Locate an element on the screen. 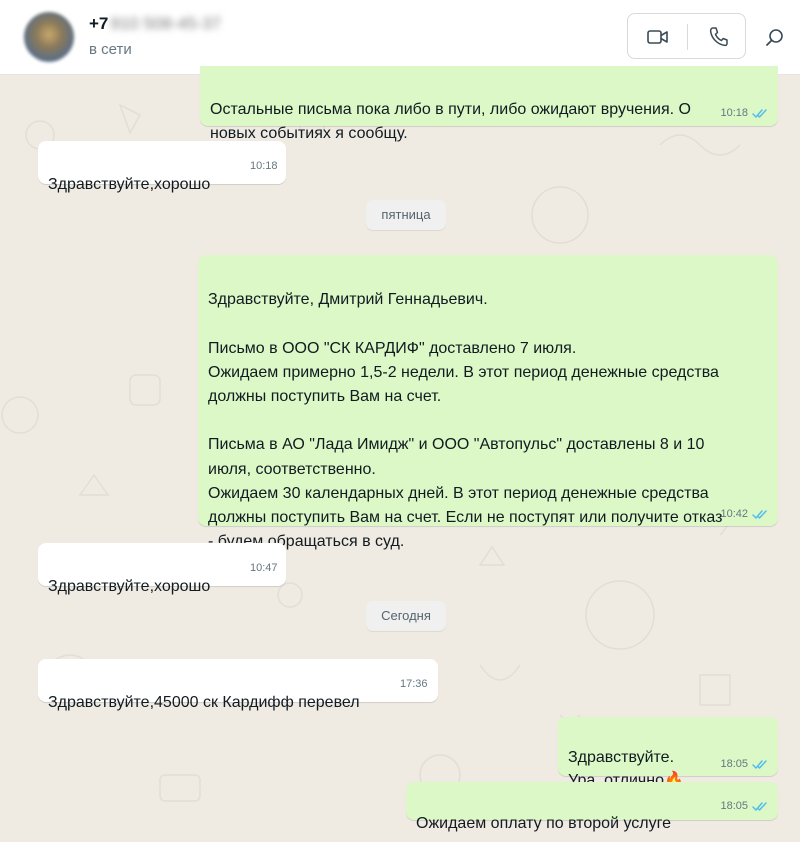  video-call-icon is located at coordinates (657, 37).